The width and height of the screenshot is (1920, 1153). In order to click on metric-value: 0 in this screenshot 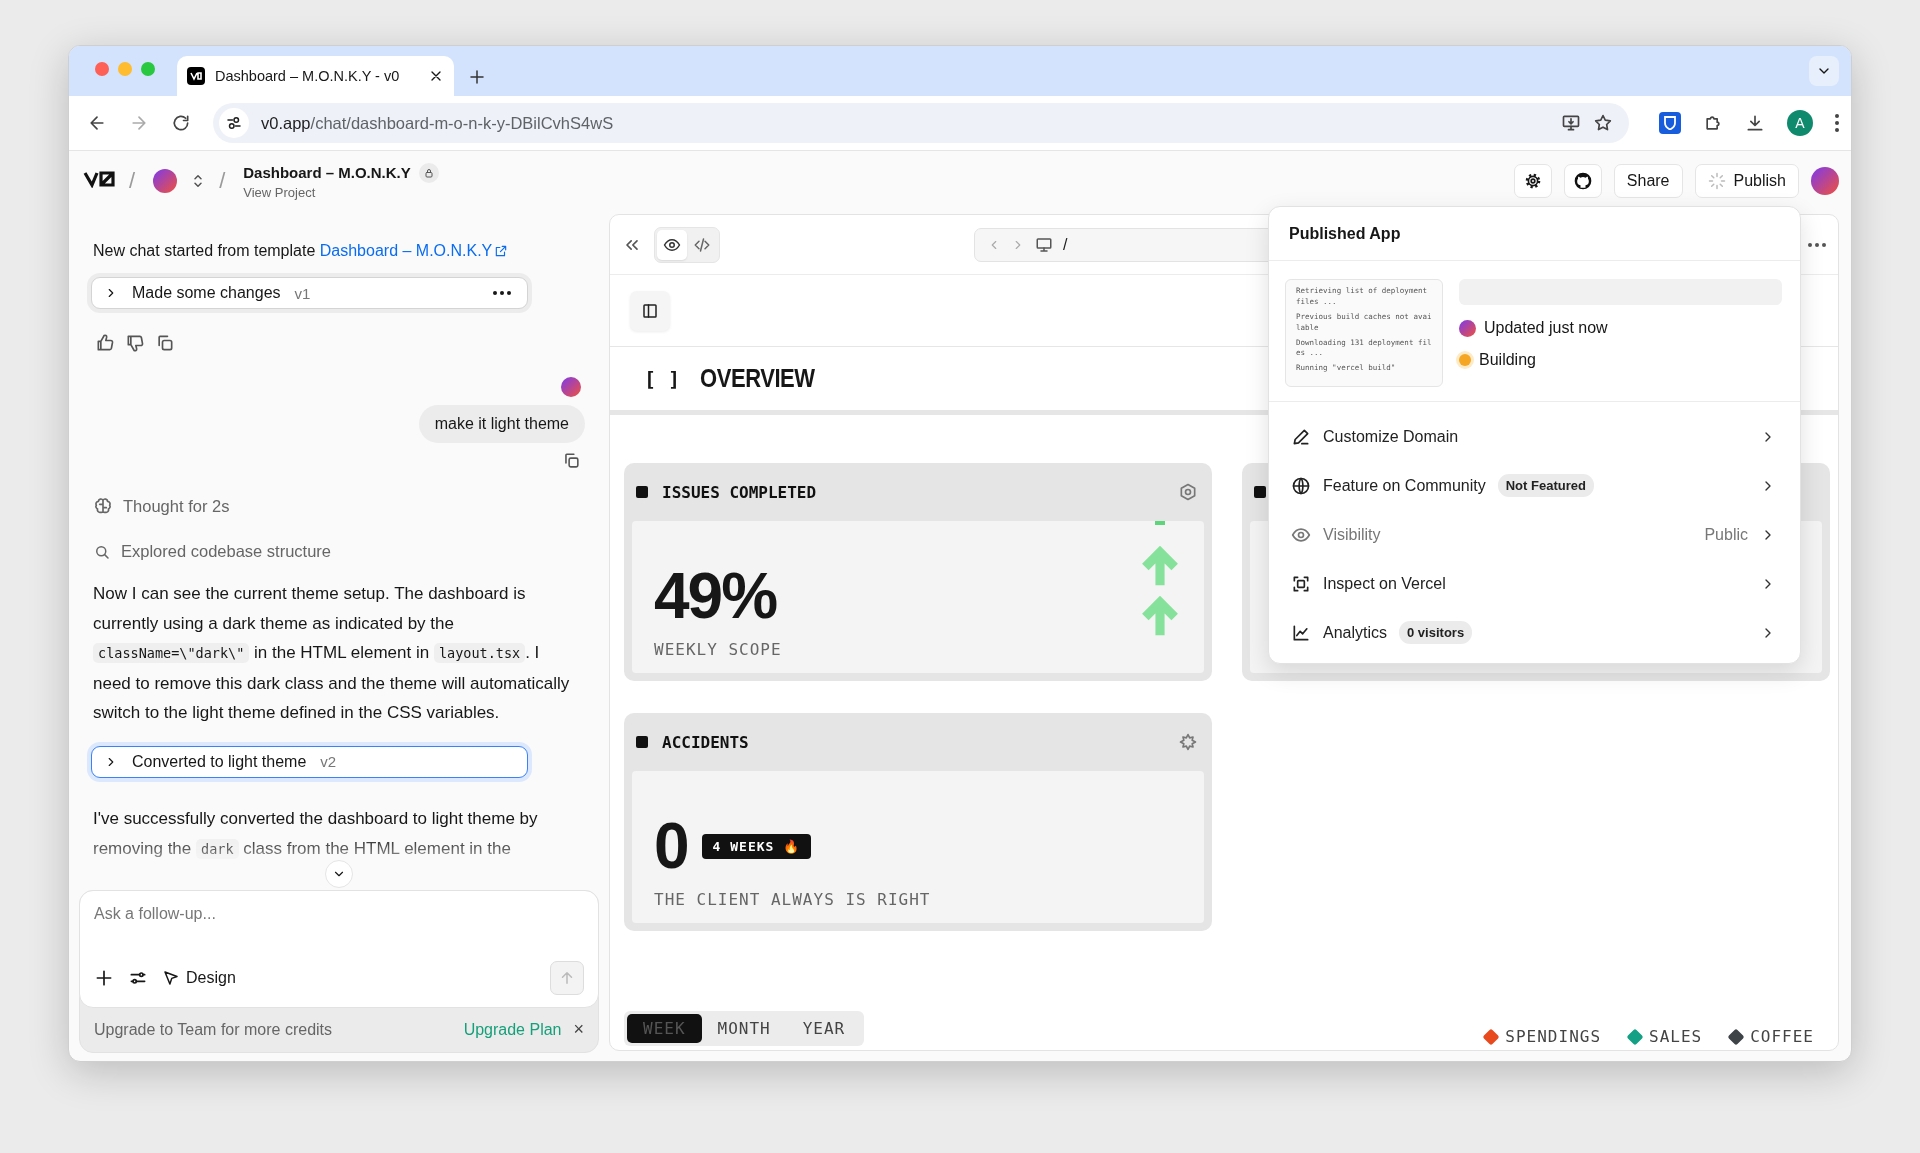, I will do `click(671, 846)`.